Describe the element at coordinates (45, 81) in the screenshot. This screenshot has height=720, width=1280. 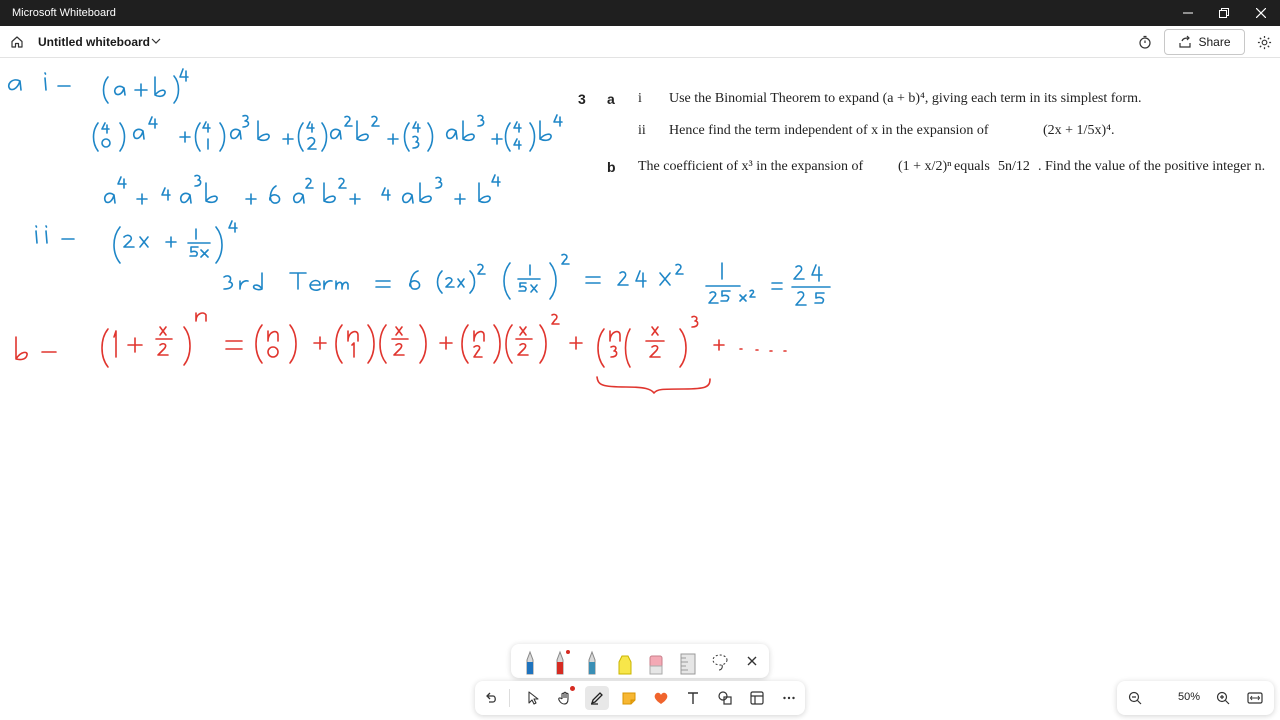
I see `ink-i-label` at that location.